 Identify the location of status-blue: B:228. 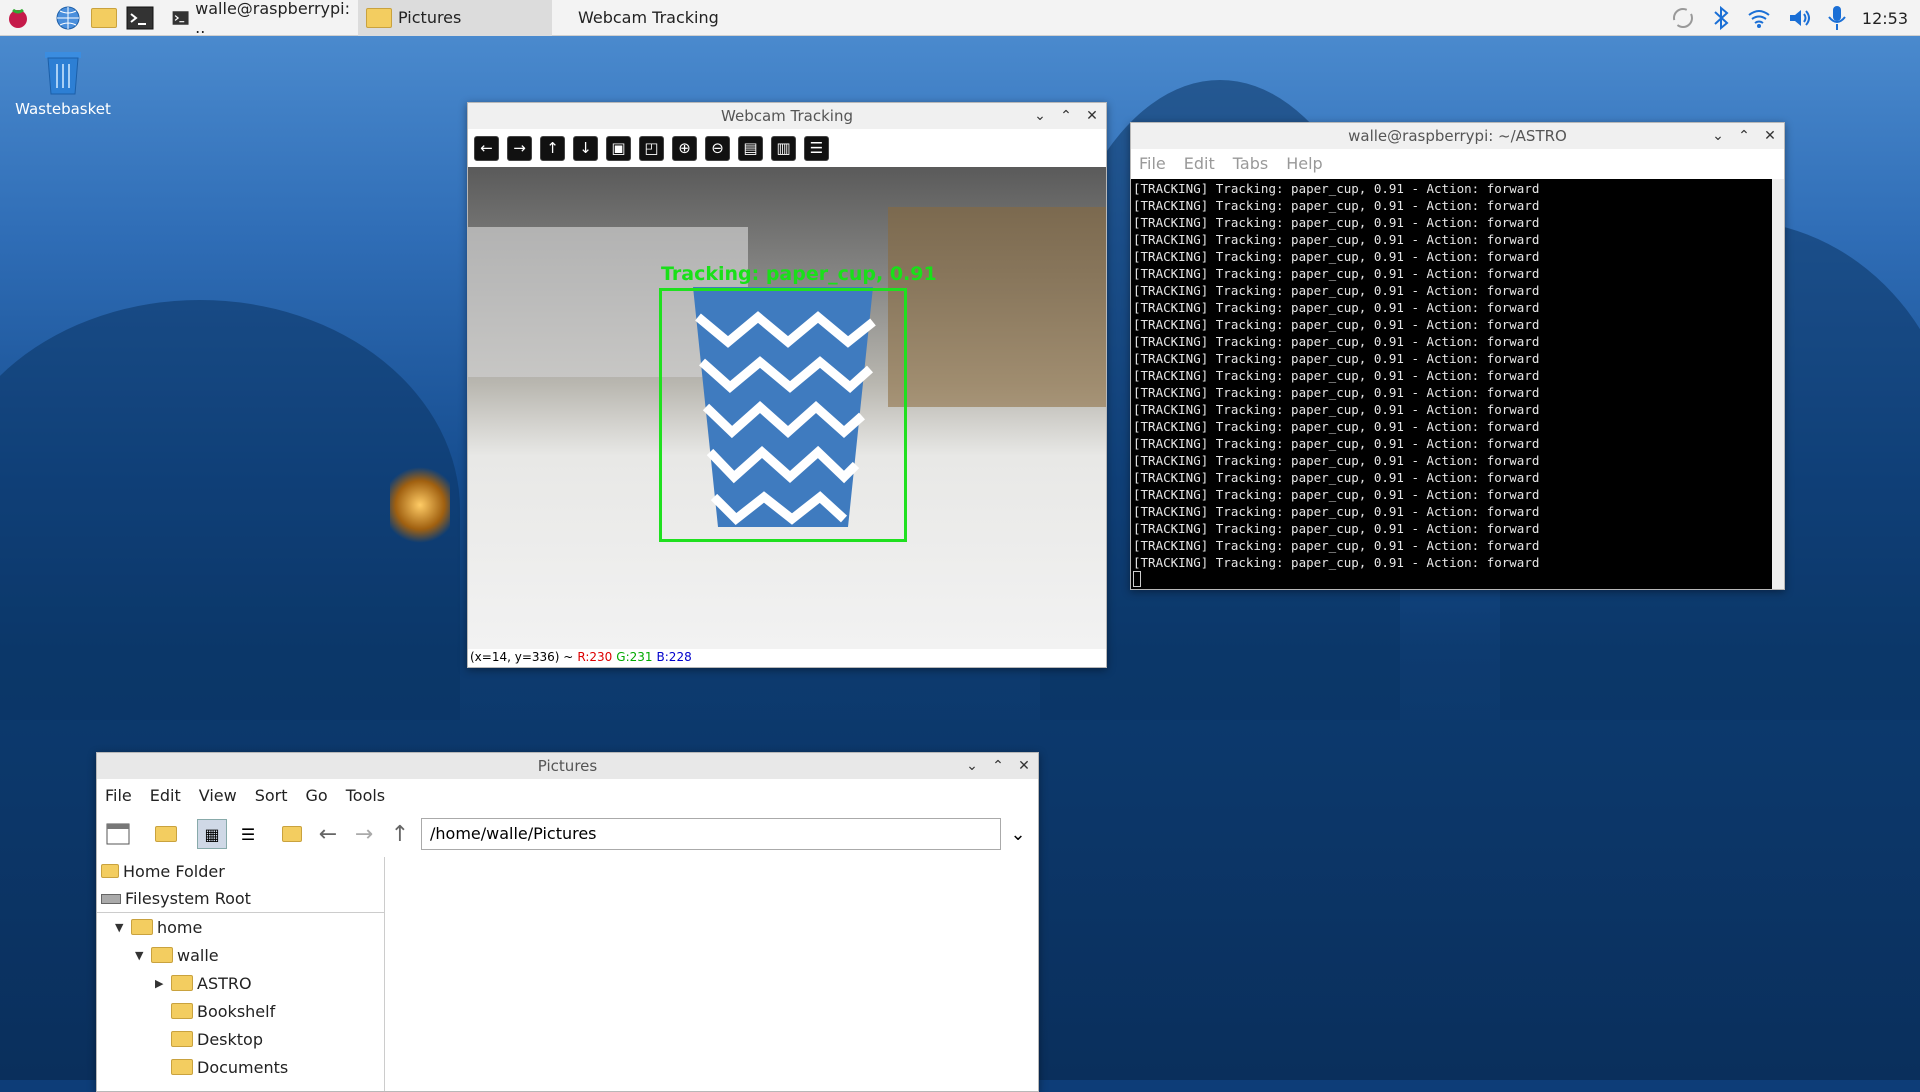
(674, 657).